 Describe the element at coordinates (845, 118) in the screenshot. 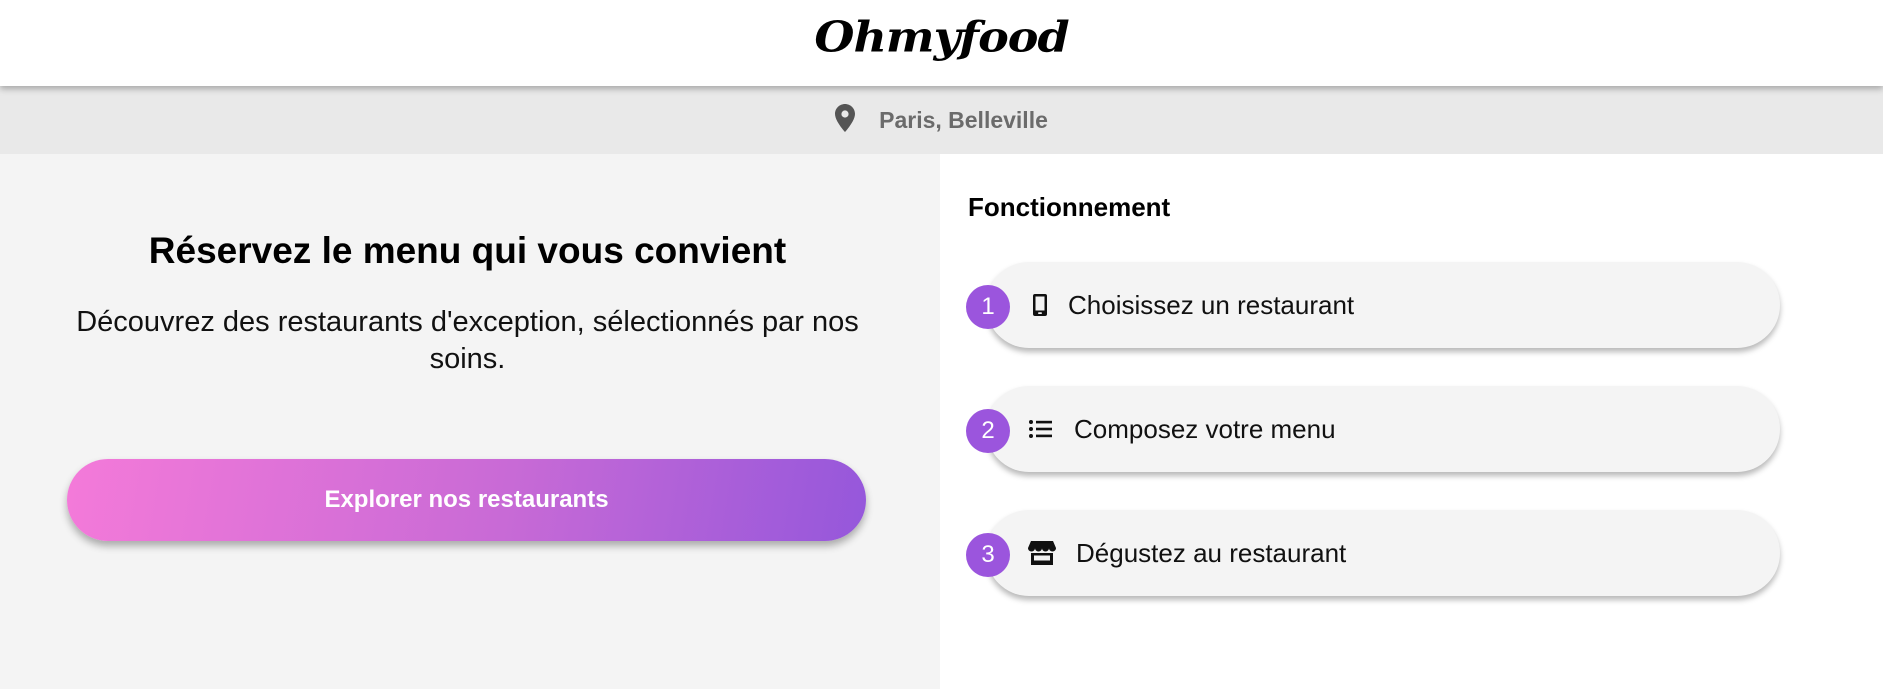

I see `map-pin-icon` at that location.